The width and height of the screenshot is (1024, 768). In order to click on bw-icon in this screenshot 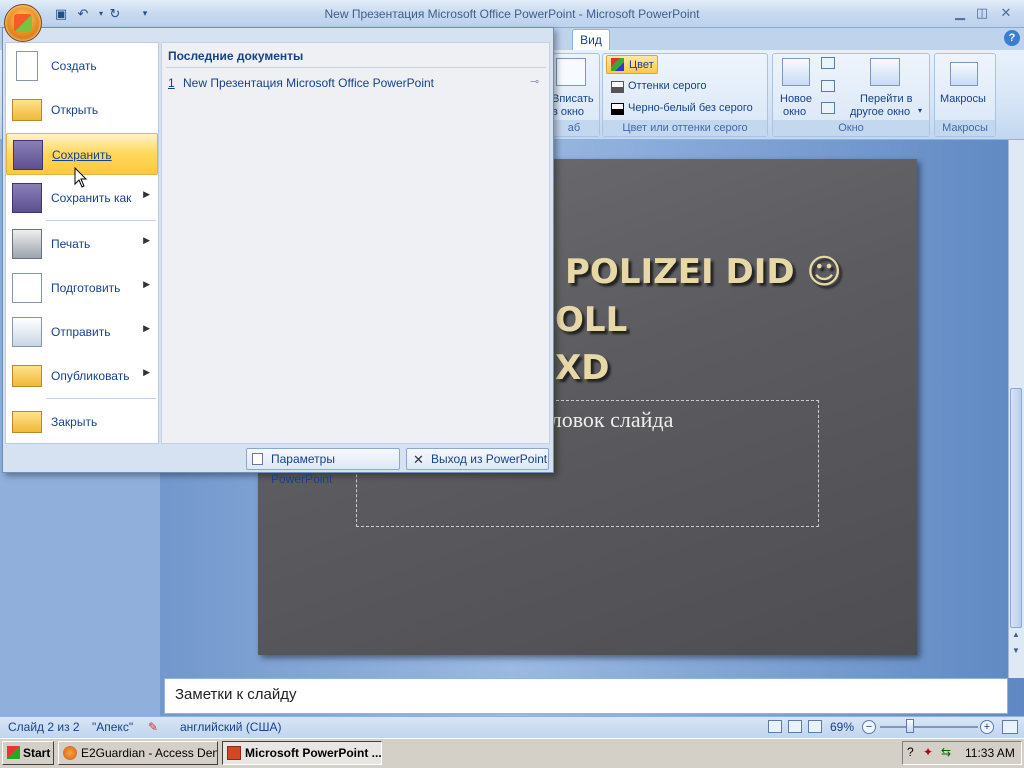, I will do `click(617, 109)`.